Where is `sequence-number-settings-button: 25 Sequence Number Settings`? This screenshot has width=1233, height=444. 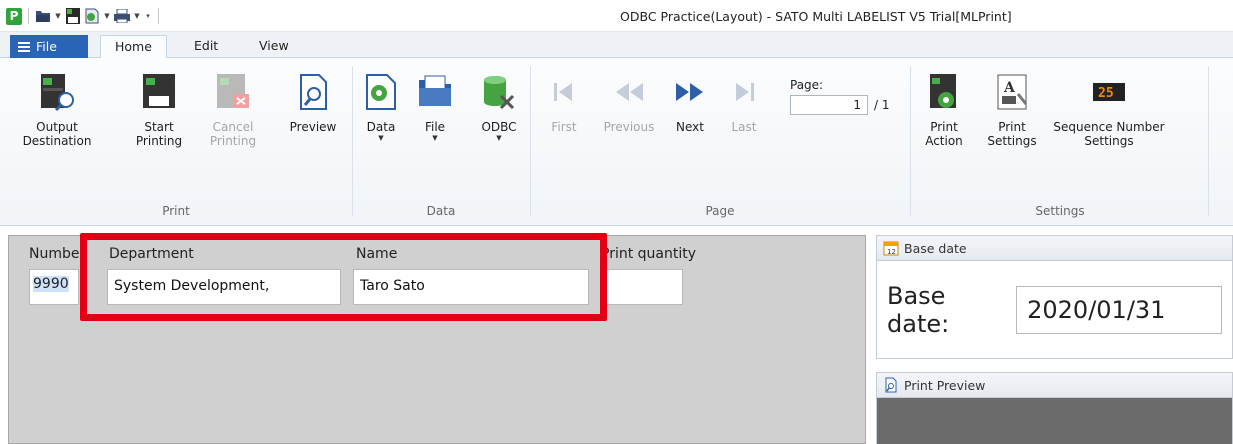
sequence-number-settings-button: 25 Sequence Number Settings is located at coordinates (1109, 110).